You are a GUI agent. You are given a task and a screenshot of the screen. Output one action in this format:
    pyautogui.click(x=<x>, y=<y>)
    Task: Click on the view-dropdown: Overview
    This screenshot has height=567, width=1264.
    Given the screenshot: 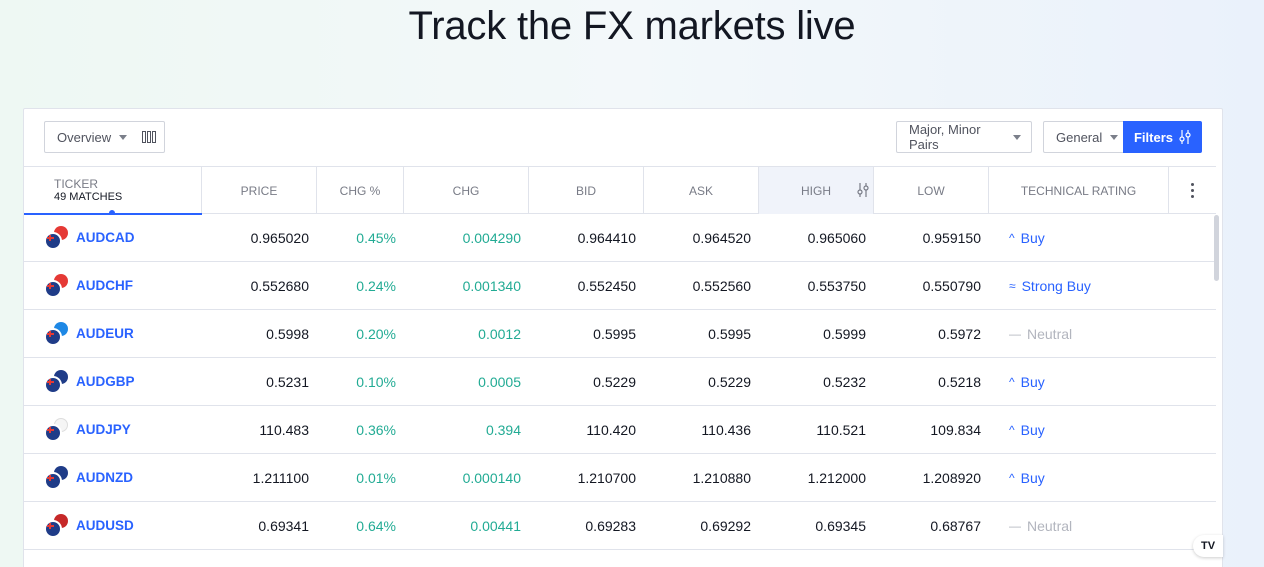 What is the action you would take?
    pyautogui.click(x=89, y=137)
    